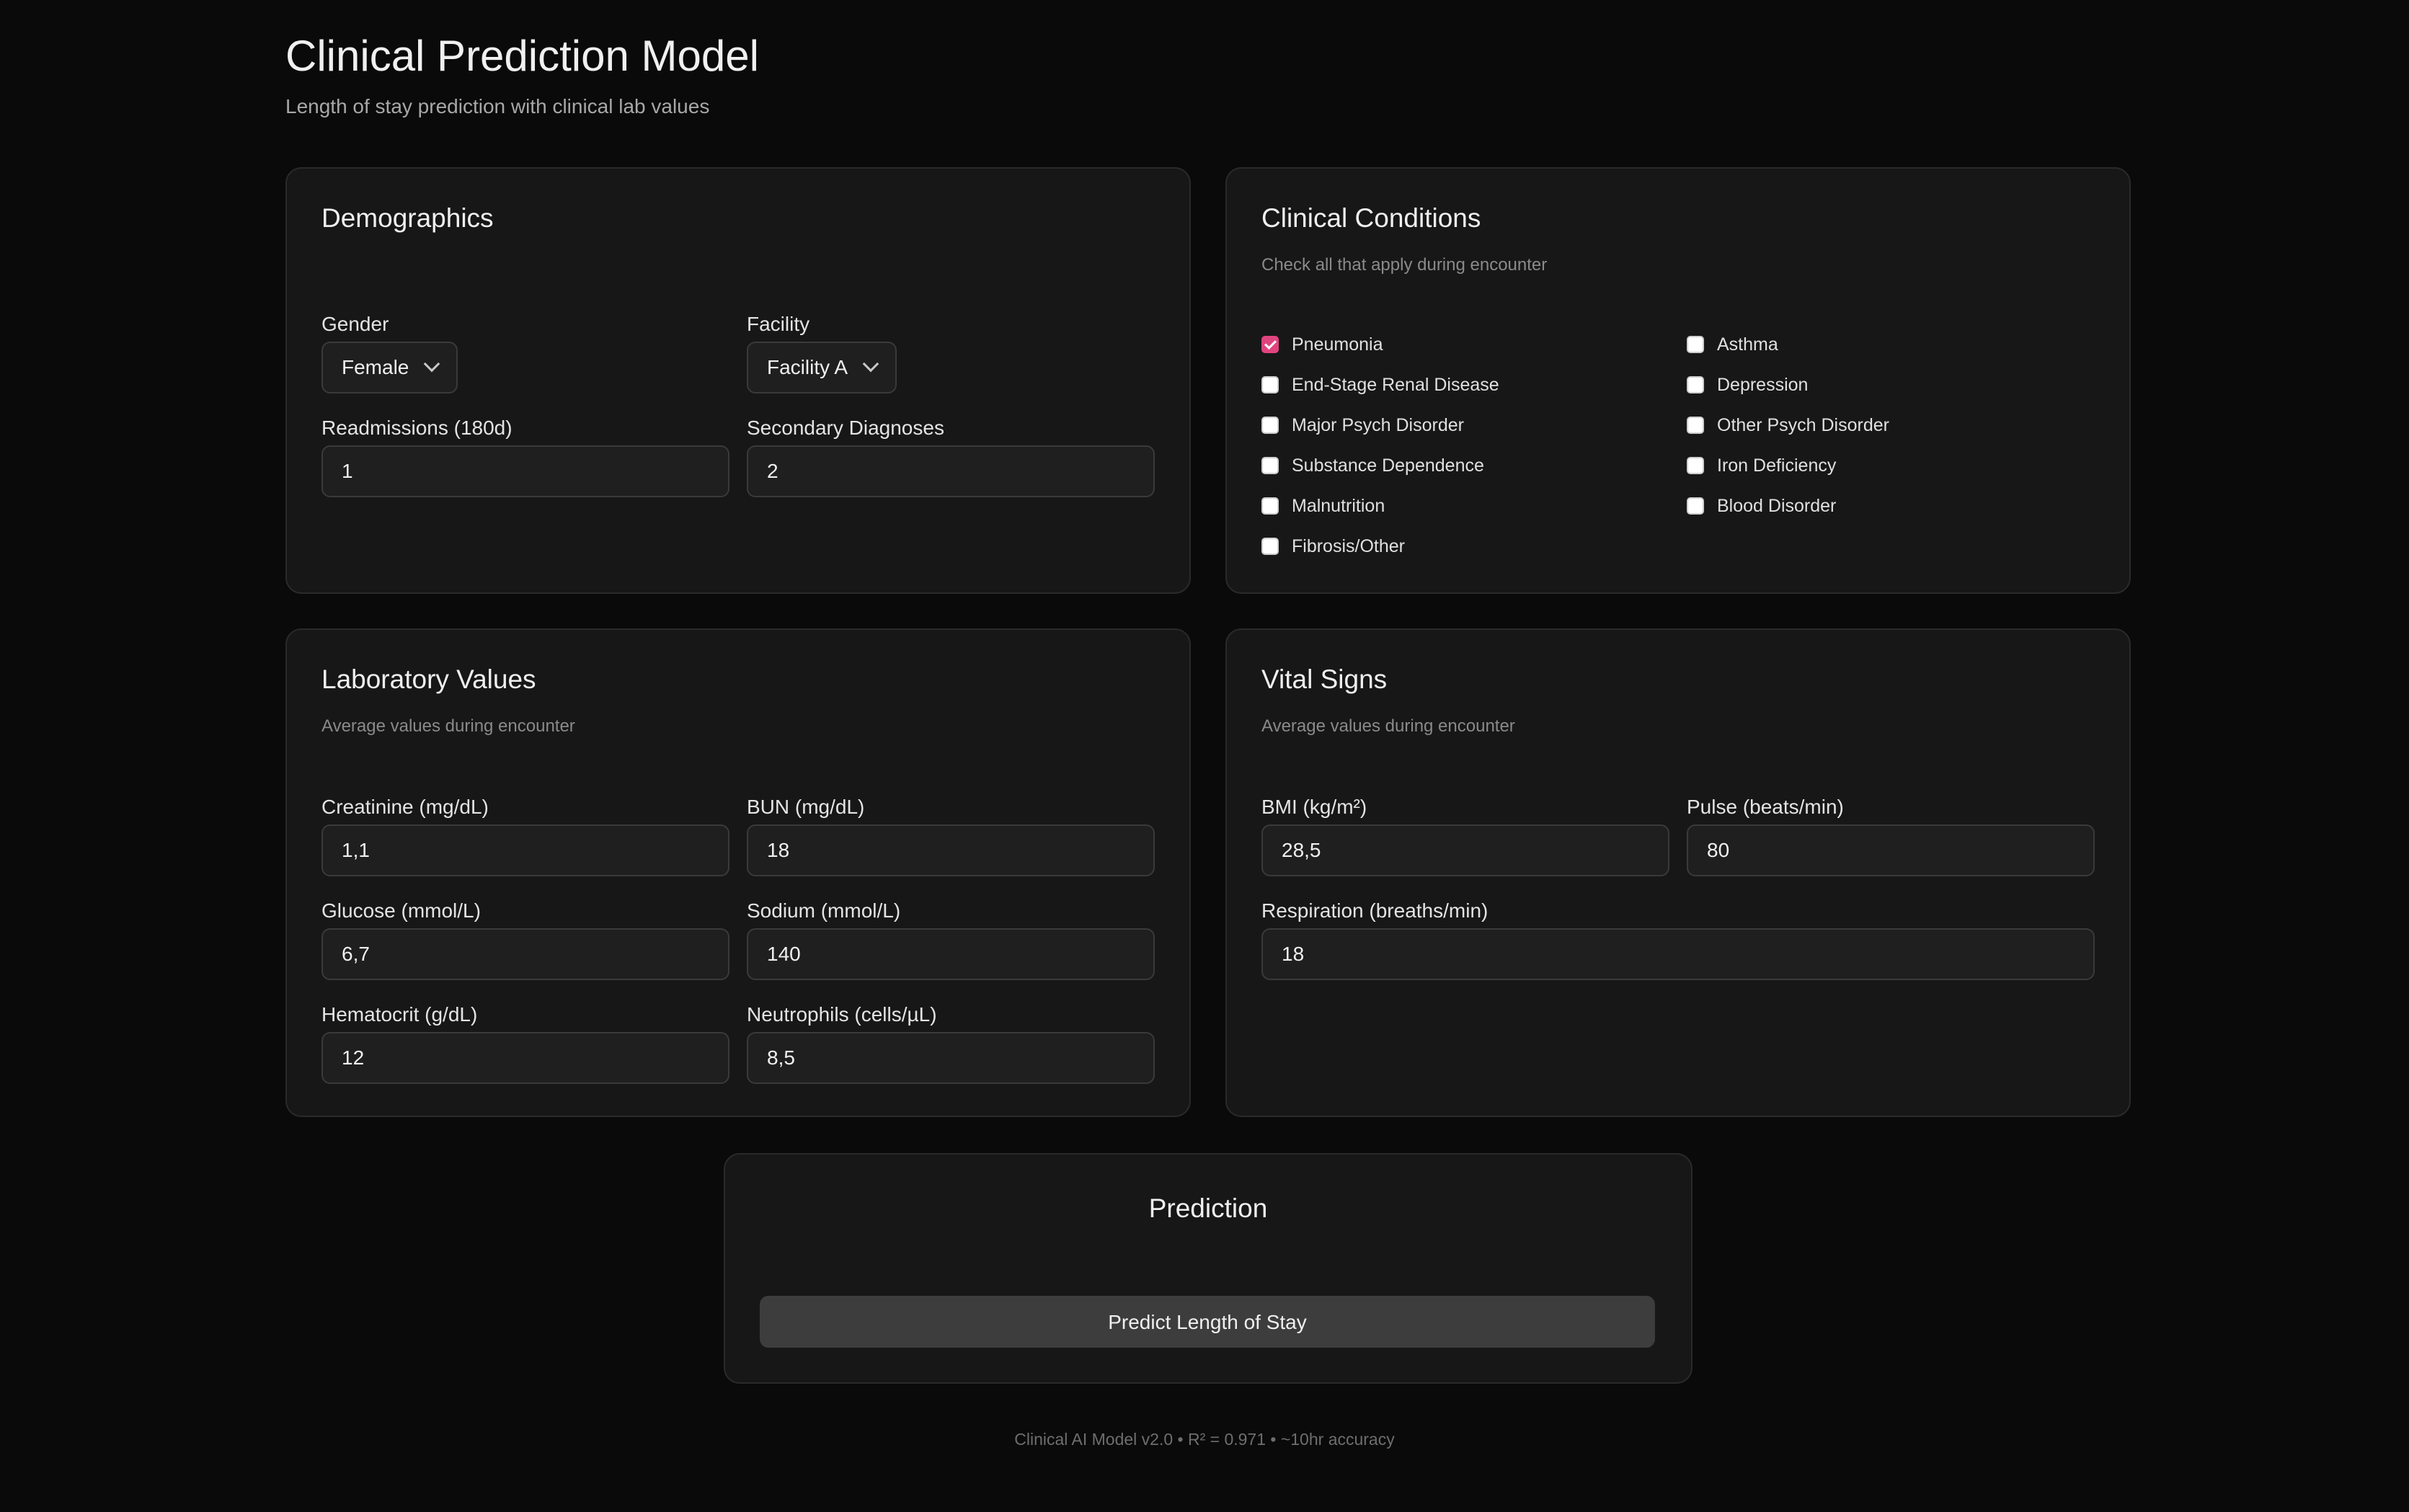  What do you see at coordinates (1404, 265) in the screenshot?
I see `clinical-conditions-subtitle: Check all that apply during encounter` at bounding box center [1404, 265].